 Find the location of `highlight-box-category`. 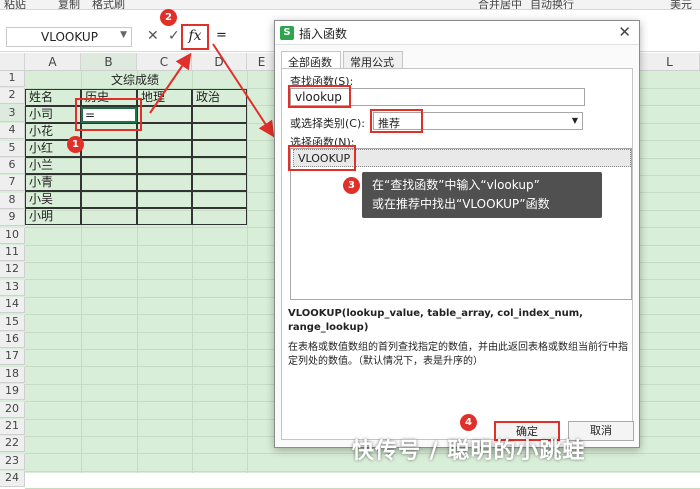

highlight-box-category is located at coordinates (396, 121).